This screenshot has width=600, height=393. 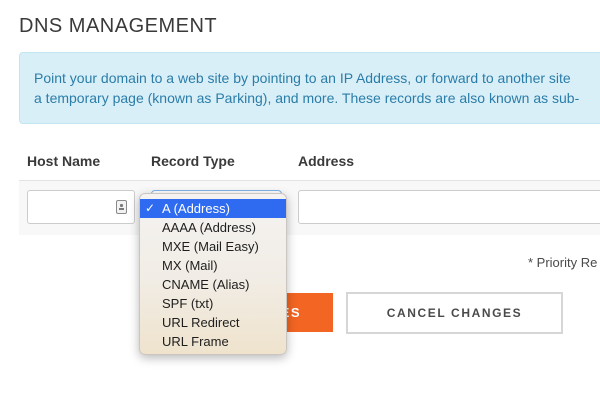 What do you see at coordinates (121, 207) in the screenshot?
I see `contact-card-icon` at bounding box center [121, 207].